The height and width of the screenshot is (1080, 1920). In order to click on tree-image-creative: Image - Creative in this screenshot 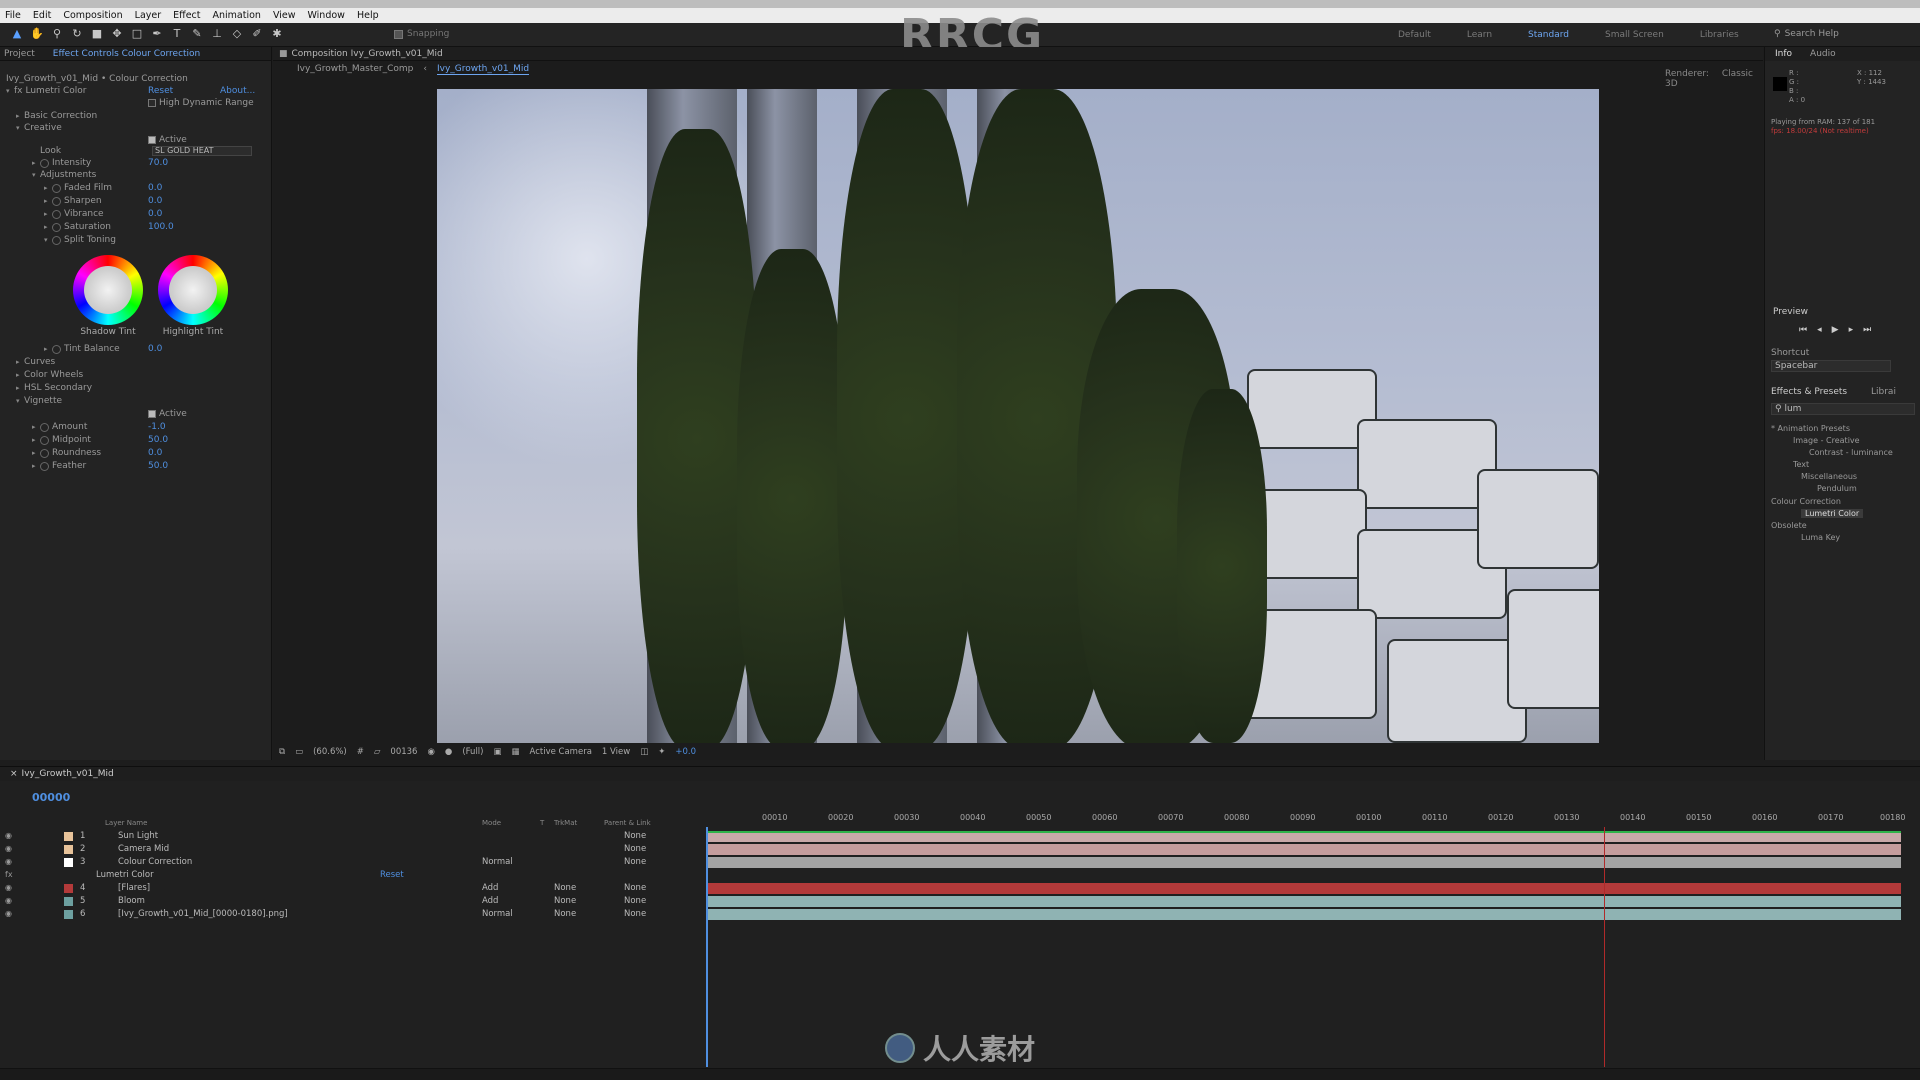, I will do `click(1826, 440)`.